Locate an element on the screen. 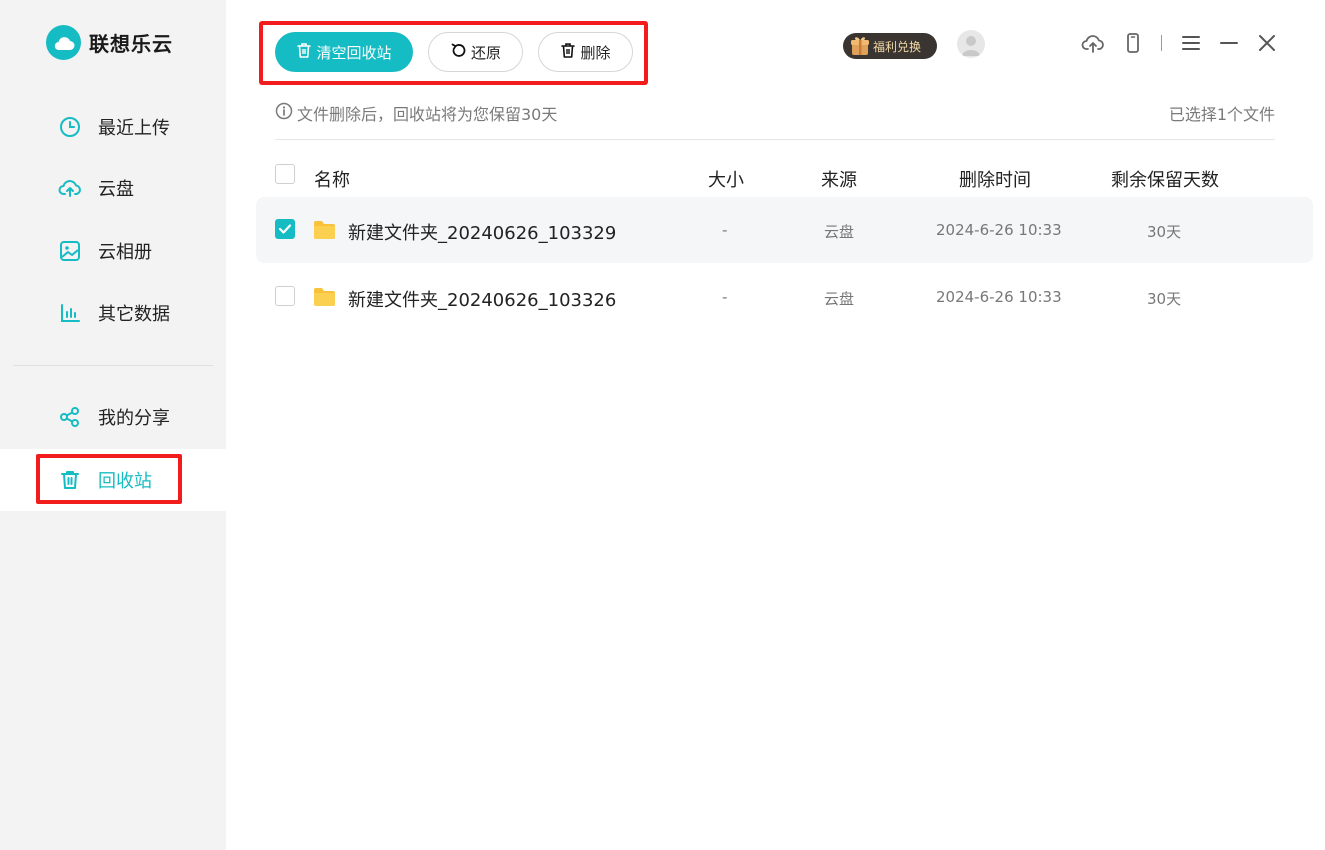 The width and height of the screenshot is (1325, 850). sidebar-item-cloud-drive: 云盘 is located at coordinates (113, 188).